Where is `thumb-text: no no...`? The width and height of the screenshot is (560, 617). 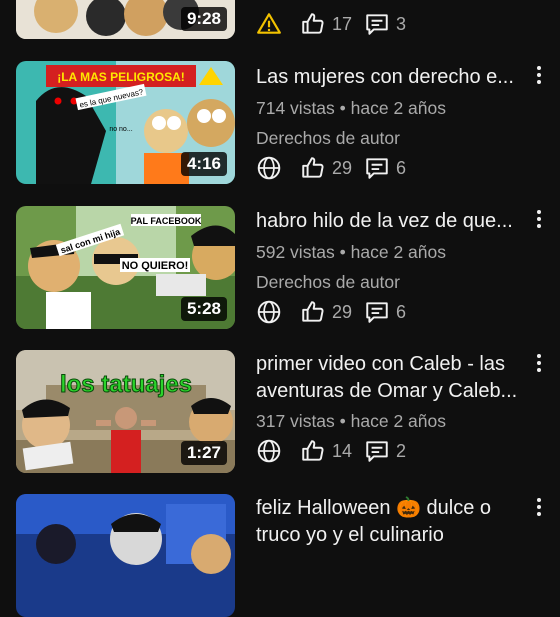 thumb-text: no no... is located at coordinates (120, 129).